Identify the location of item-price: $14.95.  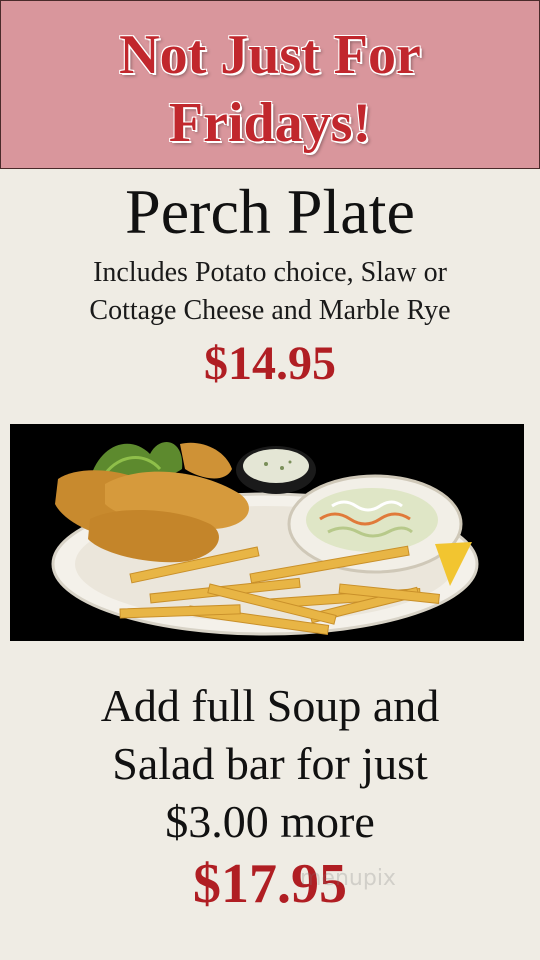
(270, 363).